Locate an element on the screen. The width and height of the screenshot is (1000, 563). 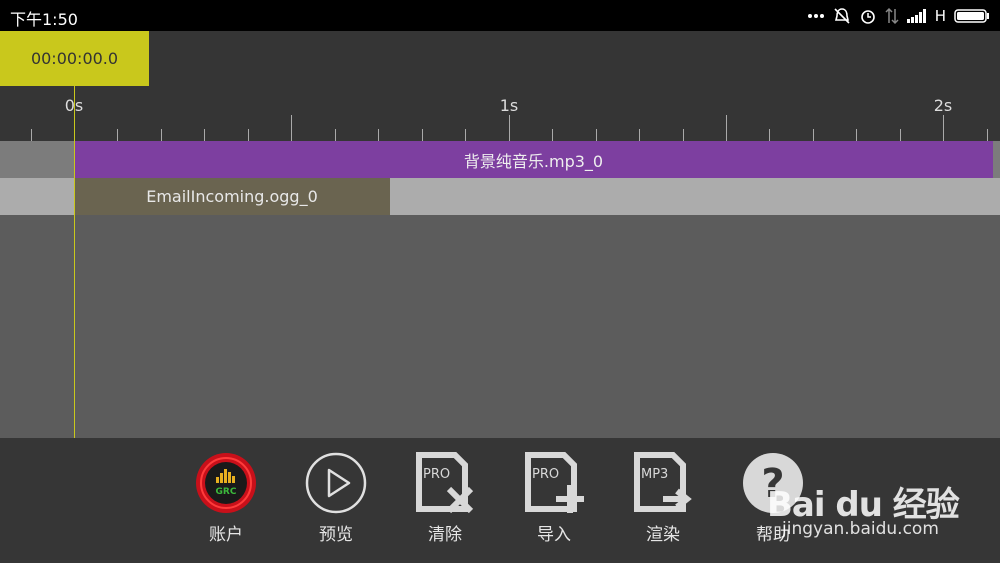
import-badge: PRO is located at coordinates (545, 474).